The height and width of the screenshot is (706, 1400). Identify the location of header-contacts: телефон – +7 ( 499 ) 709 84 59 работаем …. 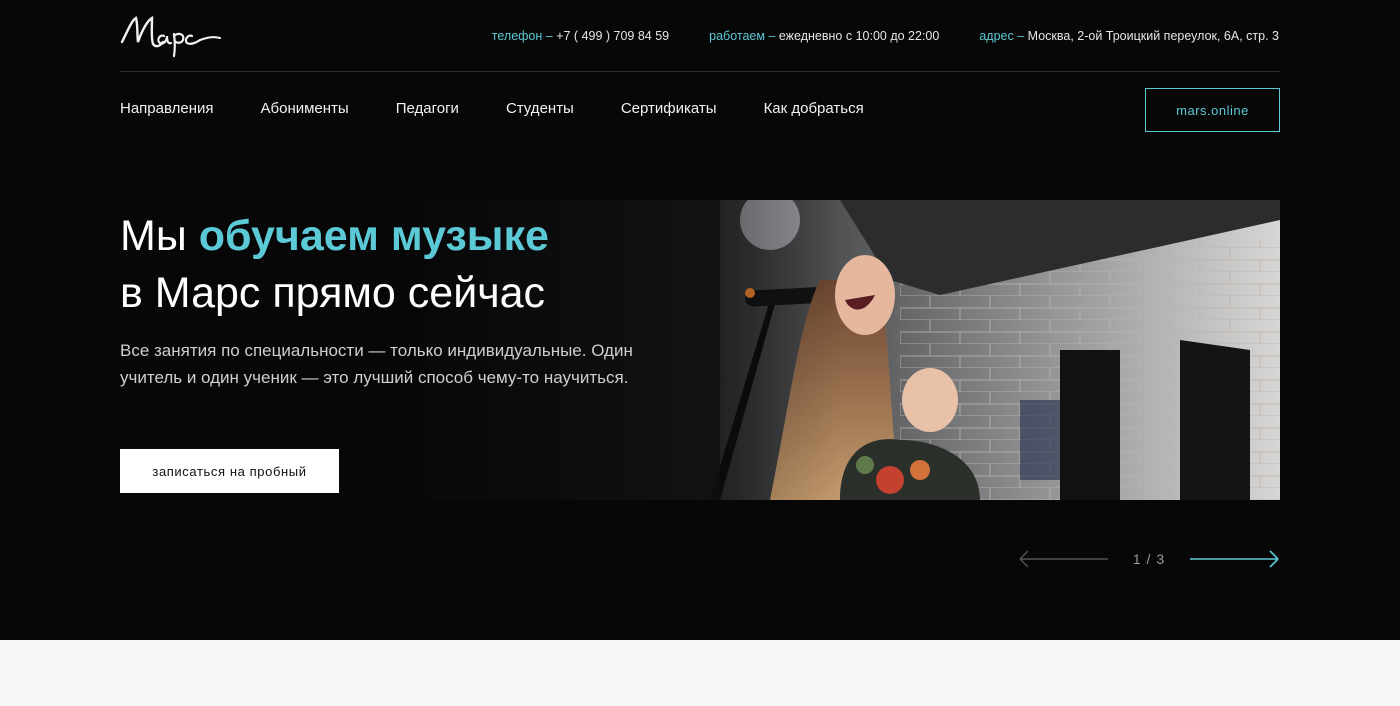
(885, 36).